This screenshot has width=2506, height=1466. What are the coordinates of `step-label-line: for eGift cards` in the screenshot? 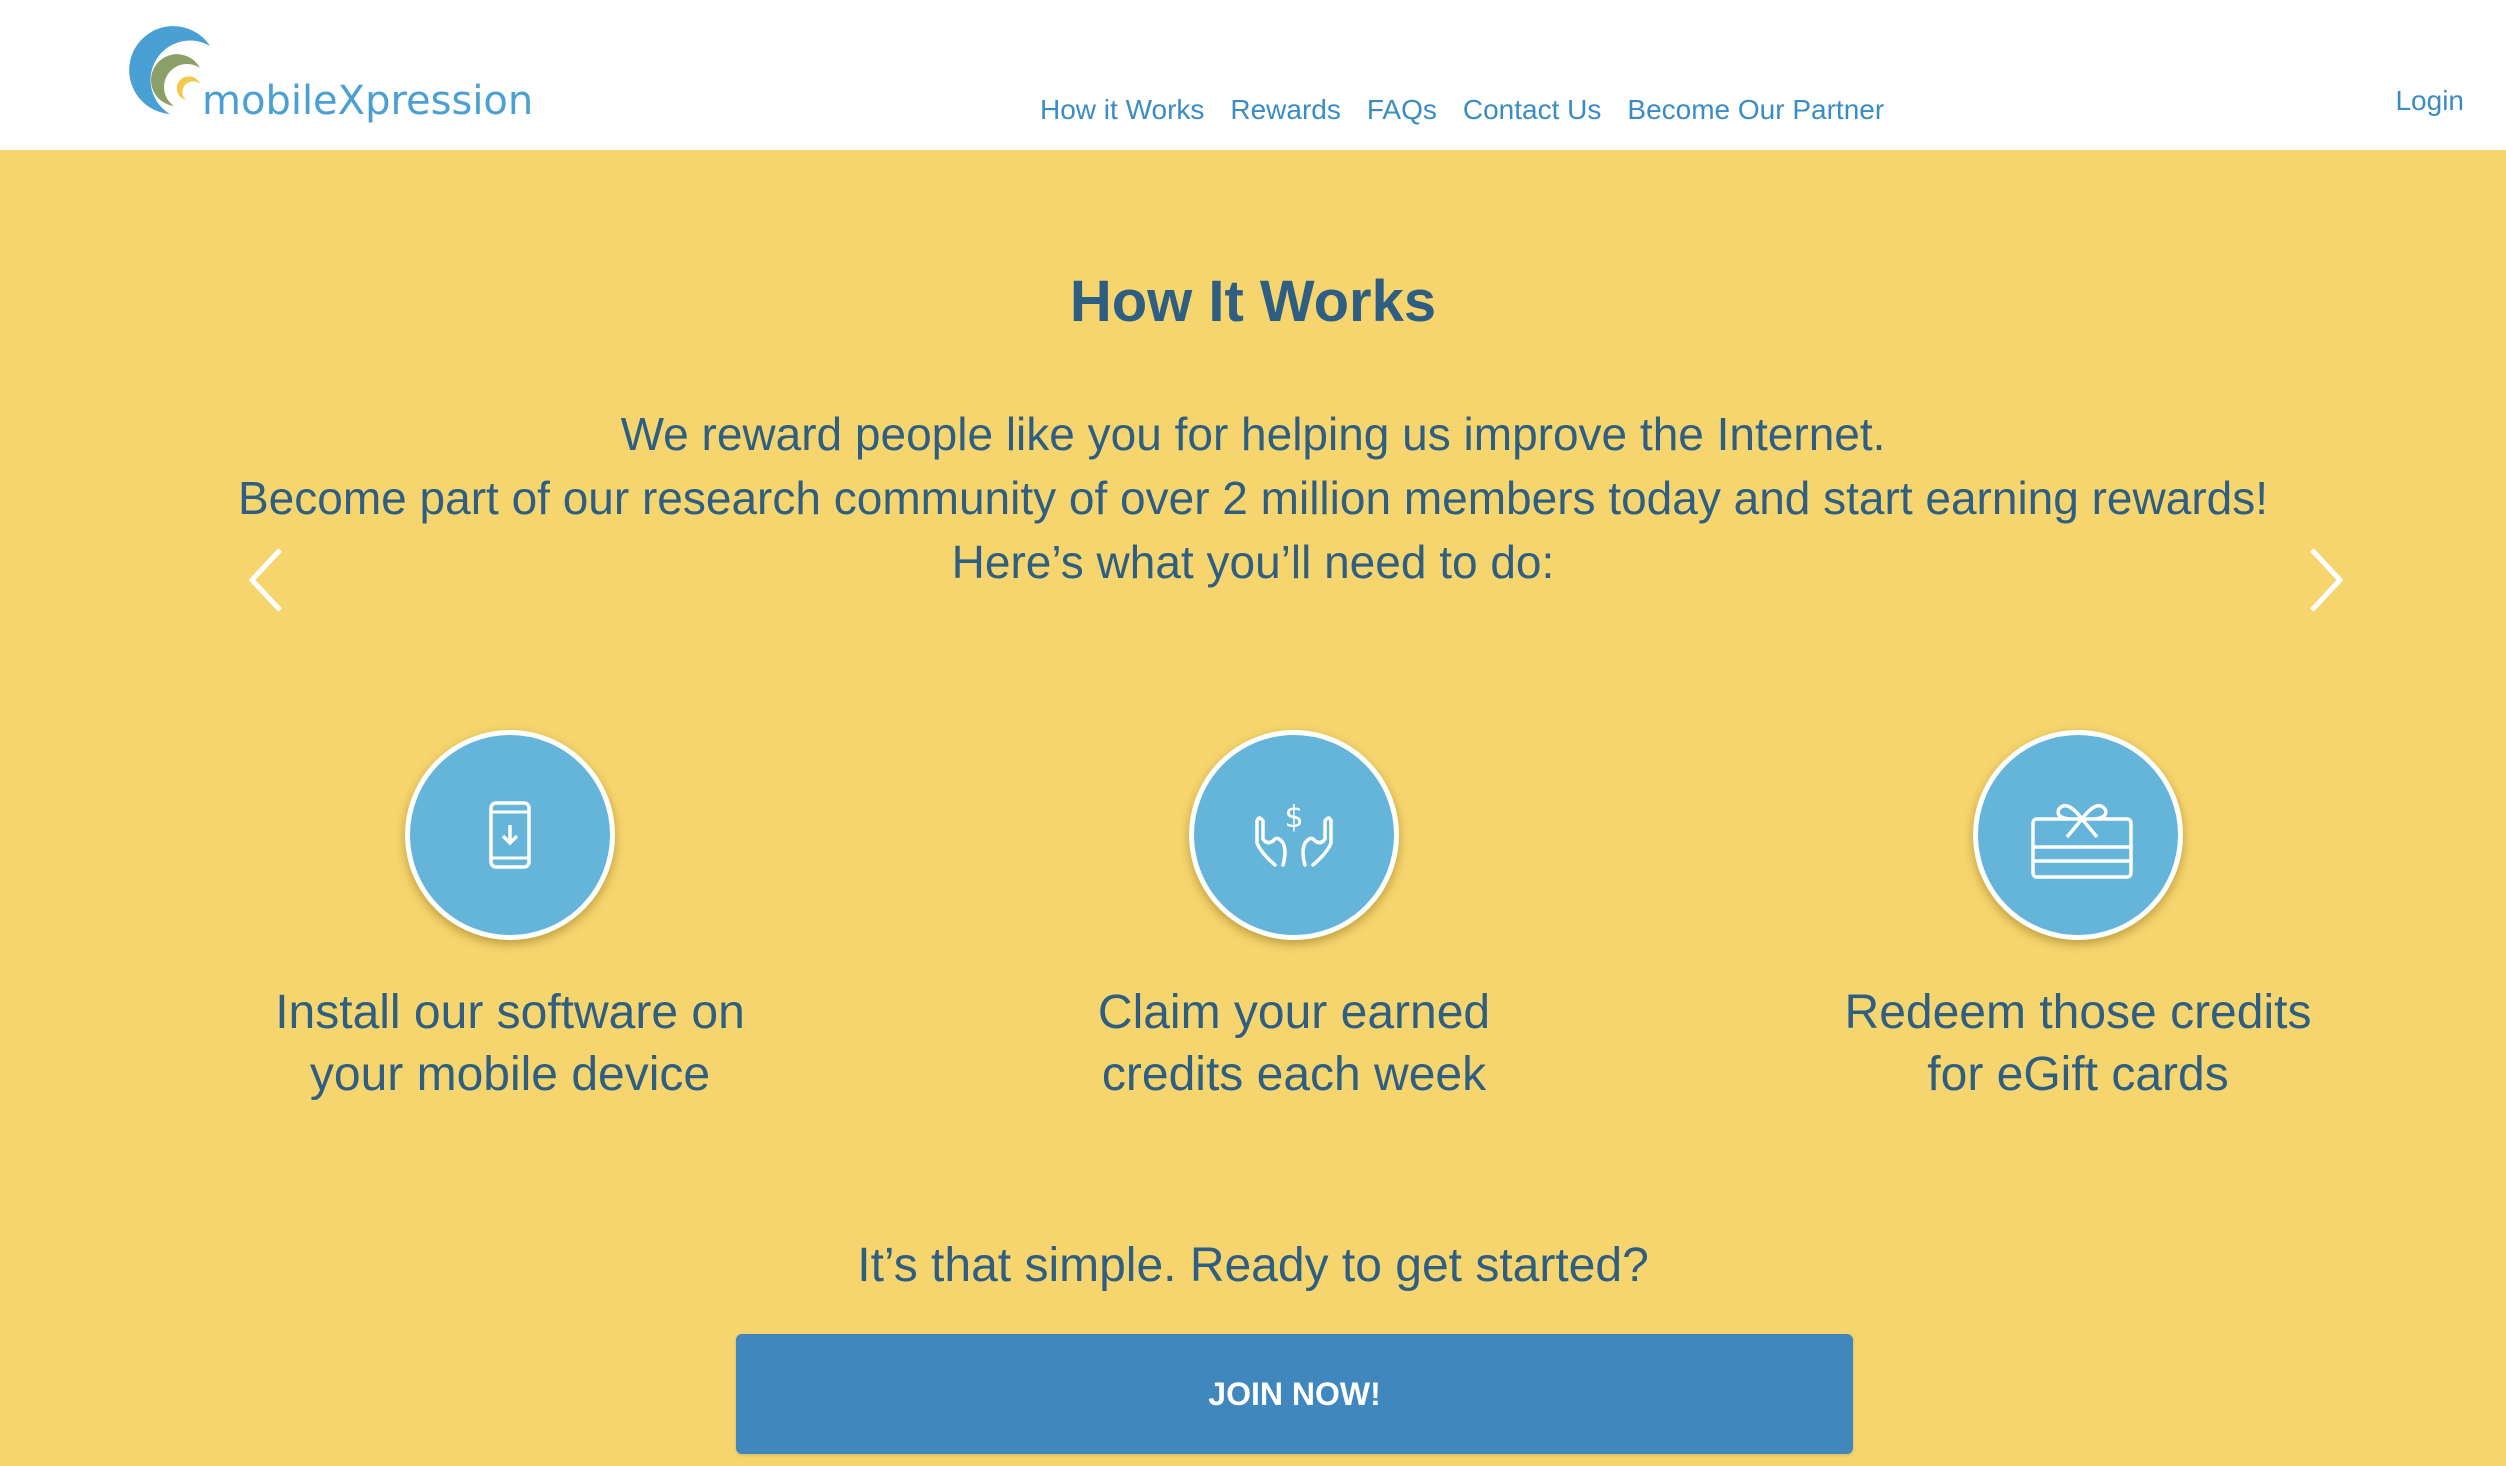 It's located at (2078, 1074).